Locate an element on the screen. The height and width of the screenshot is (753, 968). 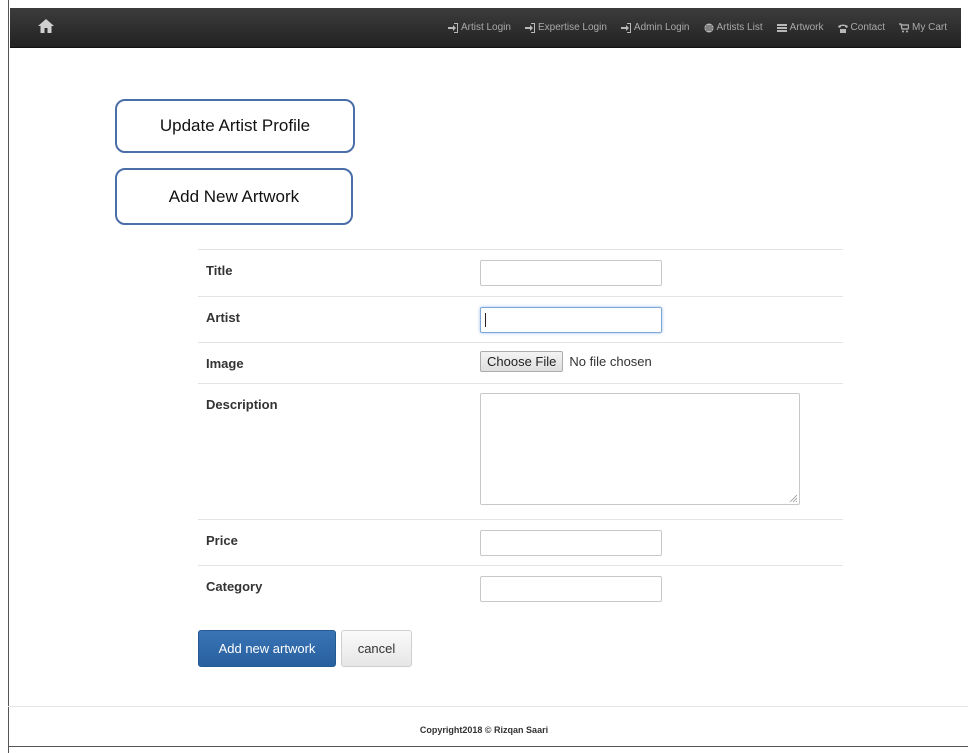
price-label: Price is located at coordinates (222, 540).